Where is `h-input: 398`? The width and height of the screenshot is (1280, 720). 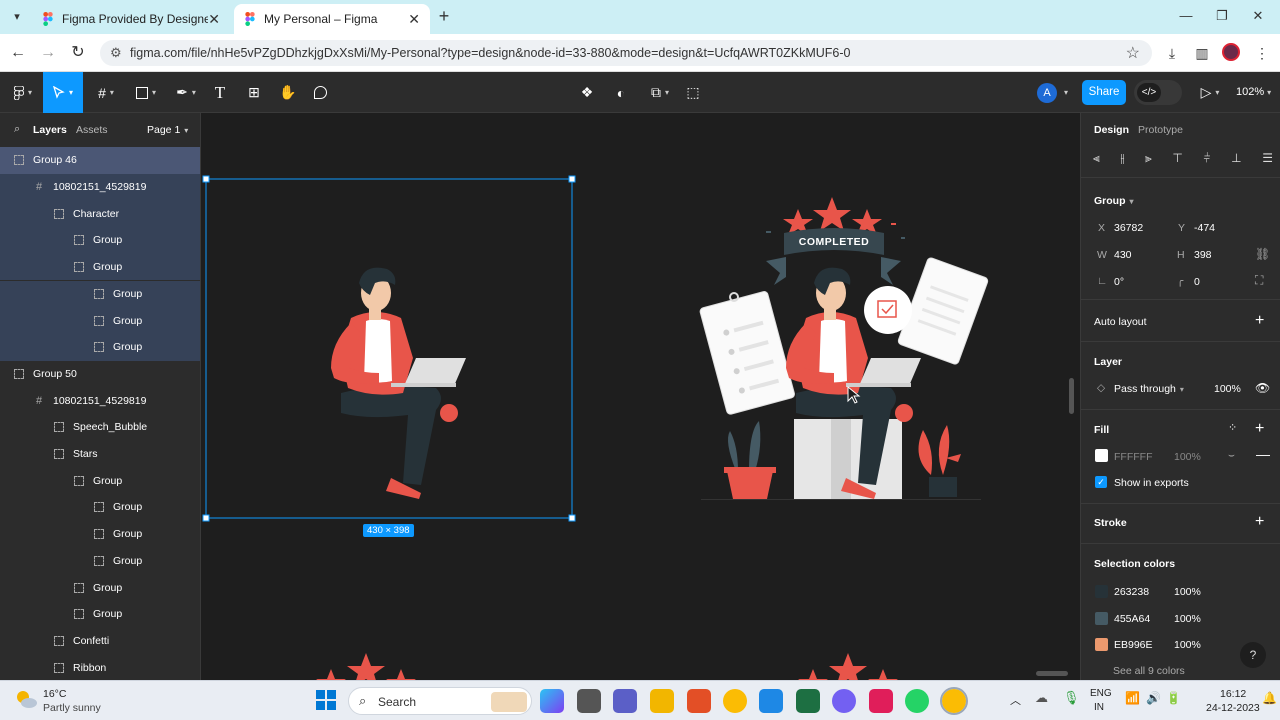 h-input: 398 is located at coordinates (1203, 255).